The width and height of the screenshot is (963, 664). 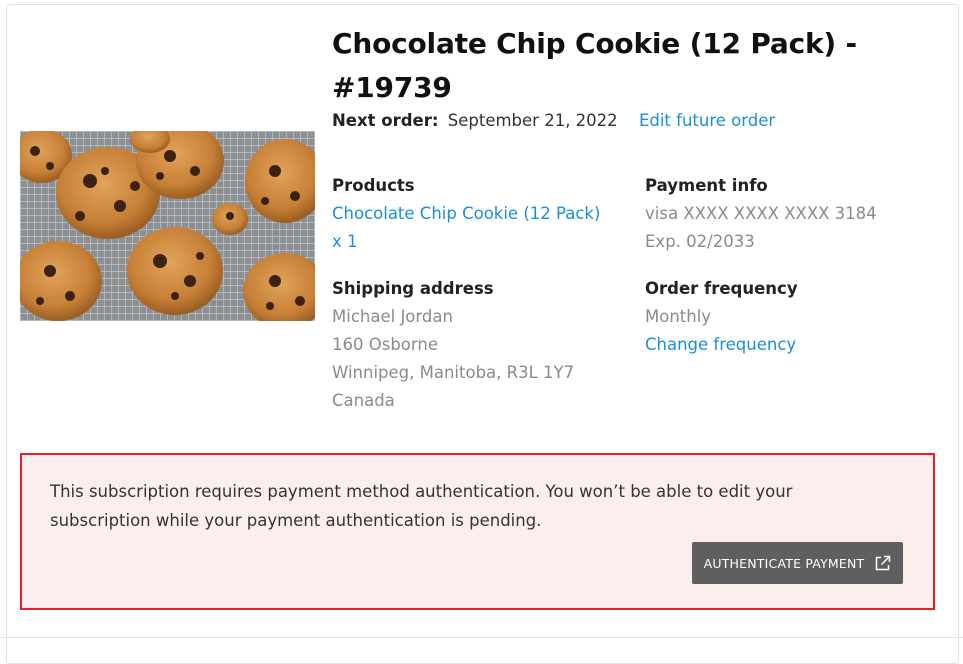 What do you see at coordinates (721, 288) in the screenshot?
I see `frequency-heading: Order frequency` at bounding box center [721, 288].